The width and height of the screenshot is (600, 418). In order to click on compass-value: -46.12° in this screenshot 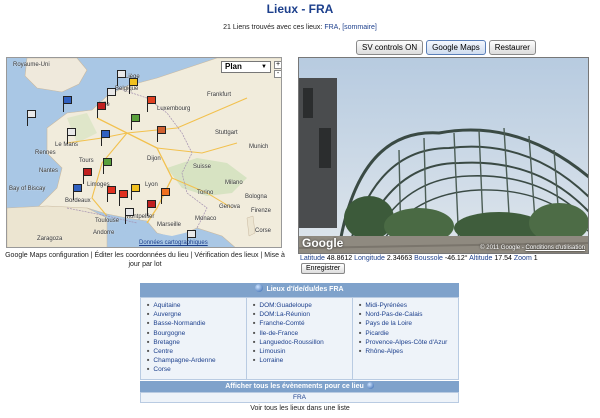, I will do `click(456, 258)`.